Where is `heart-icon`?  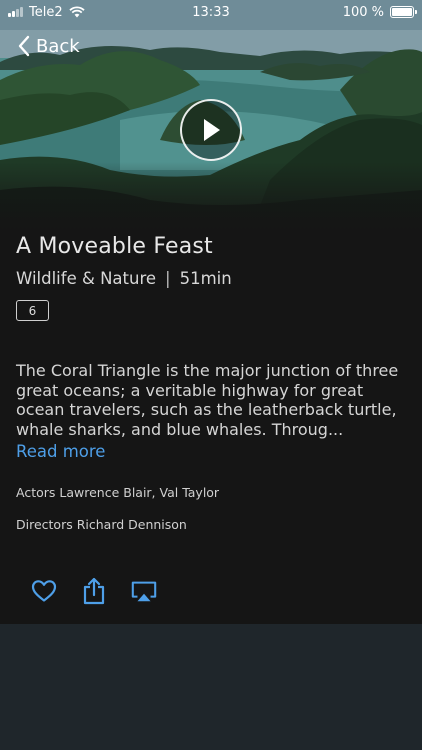
heart-icon is located at coordinates (44, 591).